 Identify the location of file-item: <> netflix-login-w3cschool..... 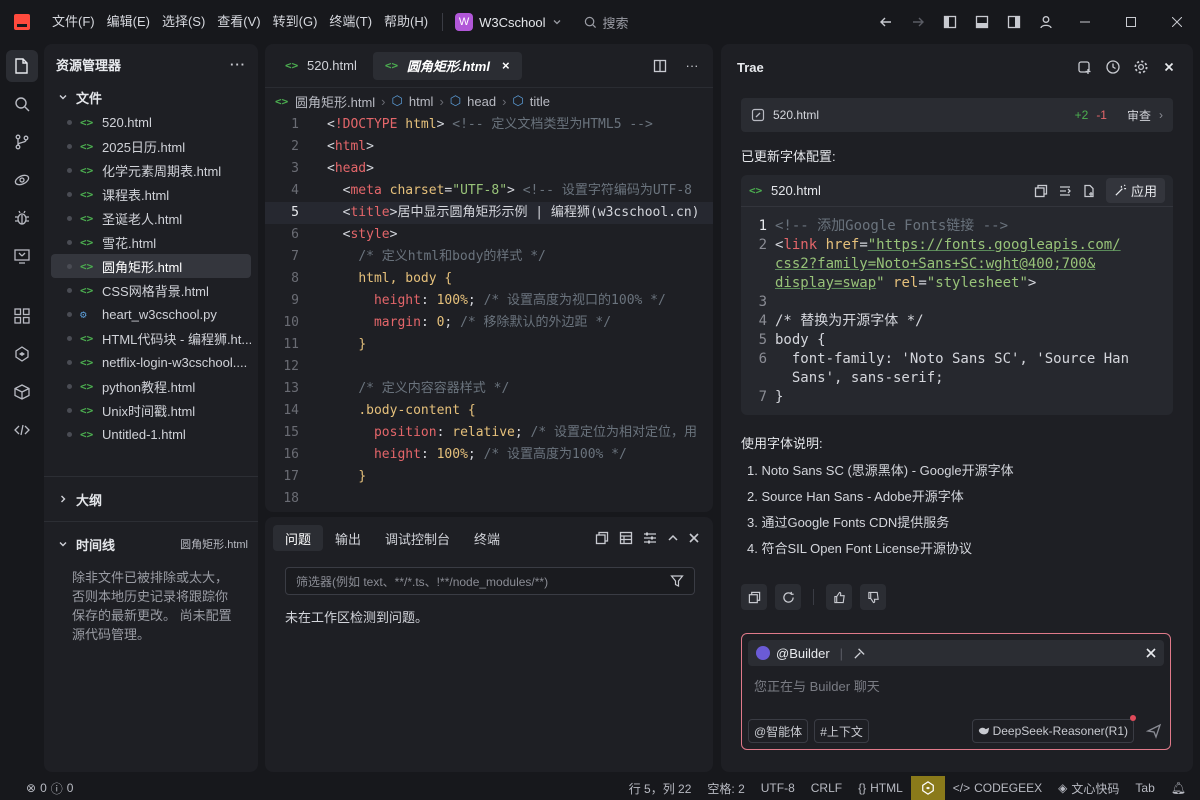
(151, 362).